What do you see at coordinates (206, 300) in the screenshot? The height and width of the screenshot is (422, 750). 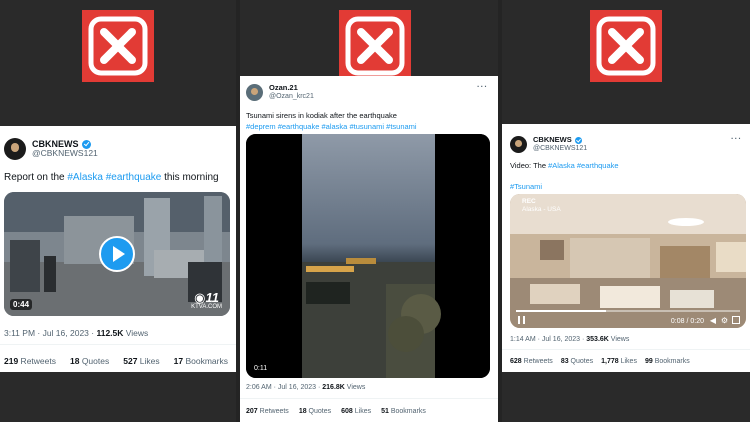 I see `ktva-logo: ◉11 KTVA.COM` at bounding box center [206, 300].